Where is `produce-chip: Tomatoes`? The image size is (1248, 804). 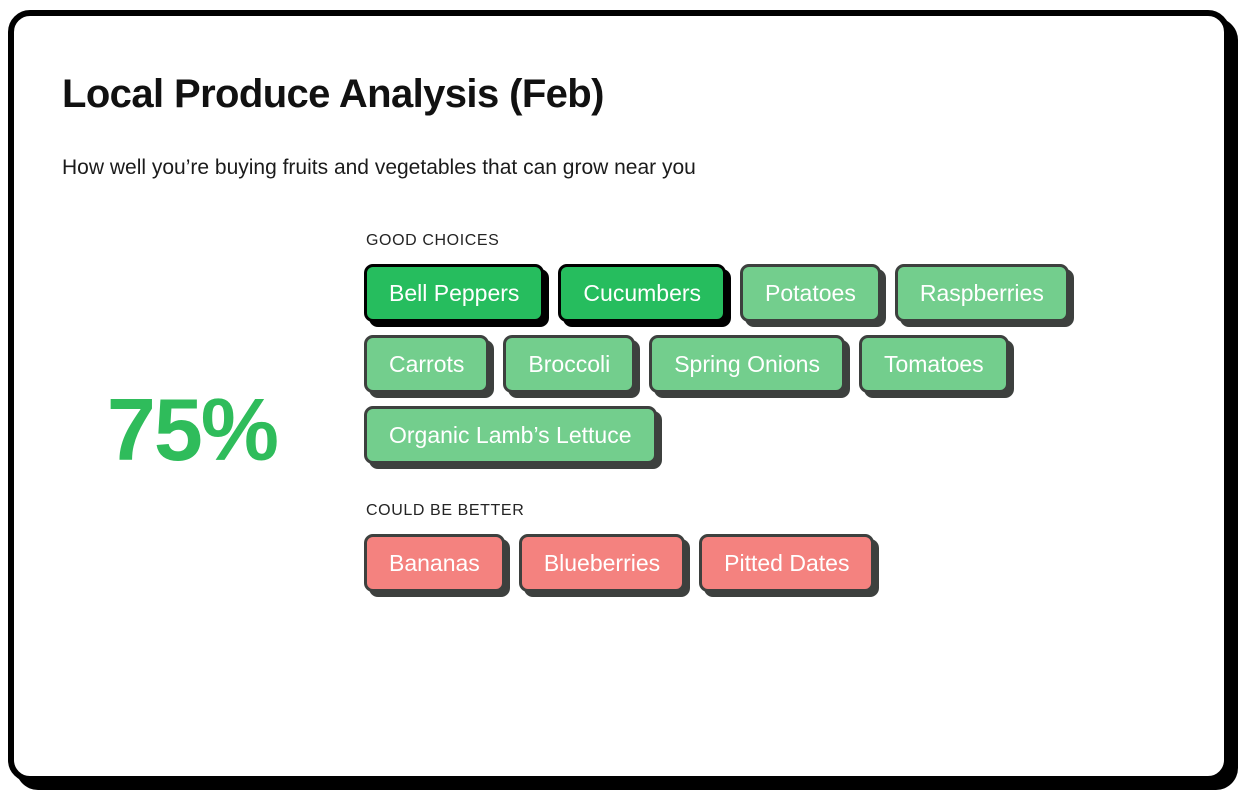
produce-chip: Tomatoes is located at coordinates (933, 364).